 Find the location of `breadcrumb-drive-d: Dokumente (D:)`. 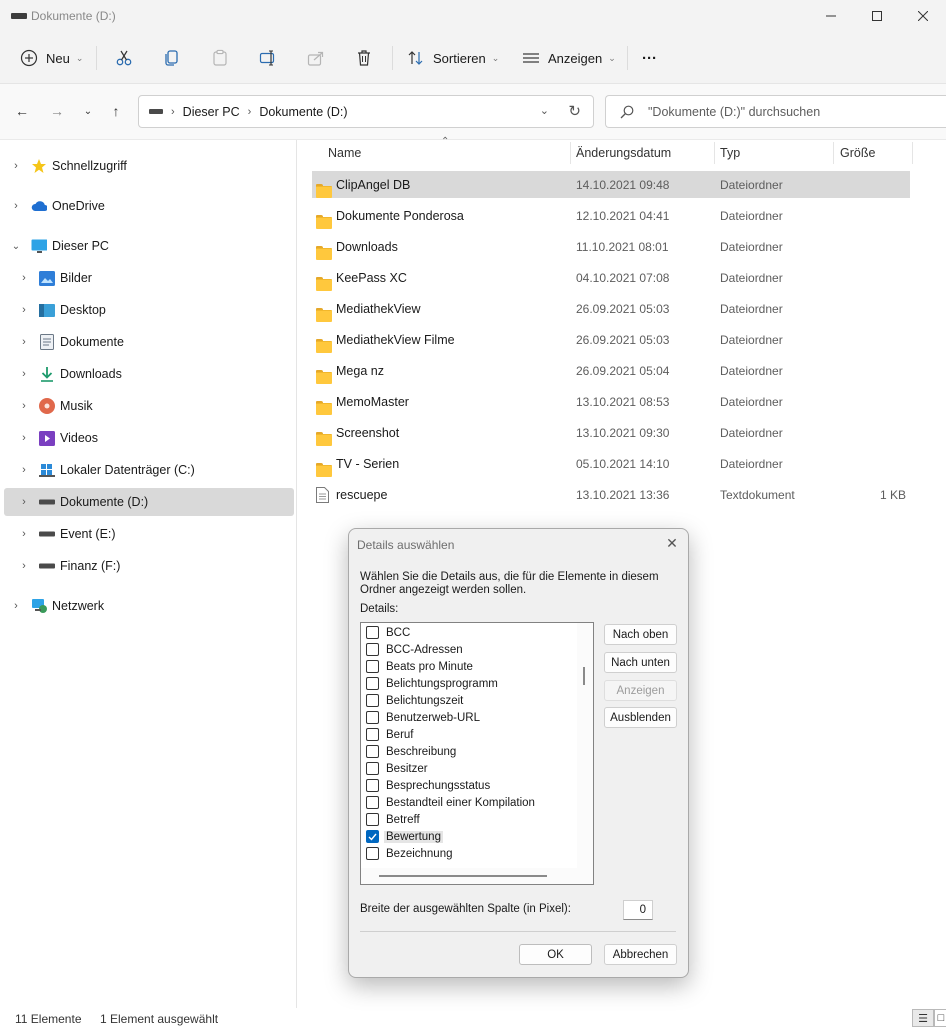

breadcrumb-drive-d: Dokumente (D:) is located at coordinates (303, 112).